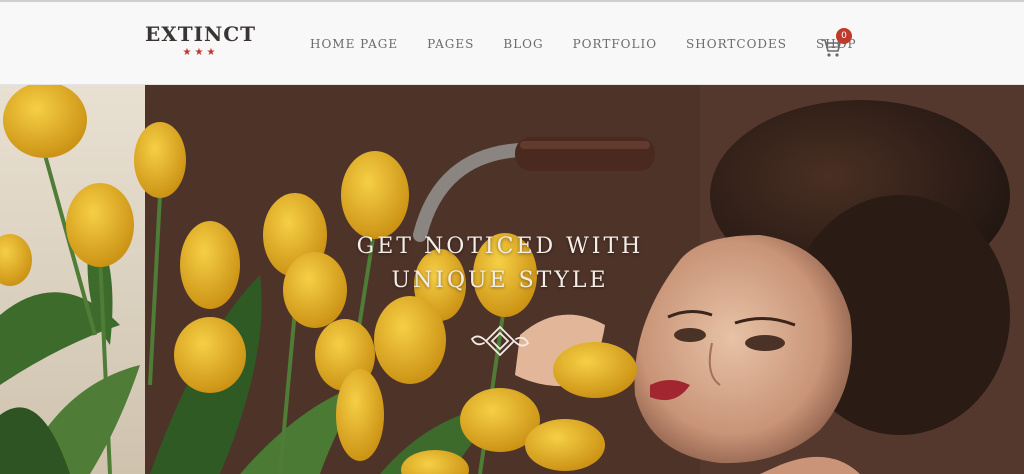 The width and height of the screenshot is (1024, 474). I want to click on nav-item-portfolio: PORTFOLIO, so click(615, 44).